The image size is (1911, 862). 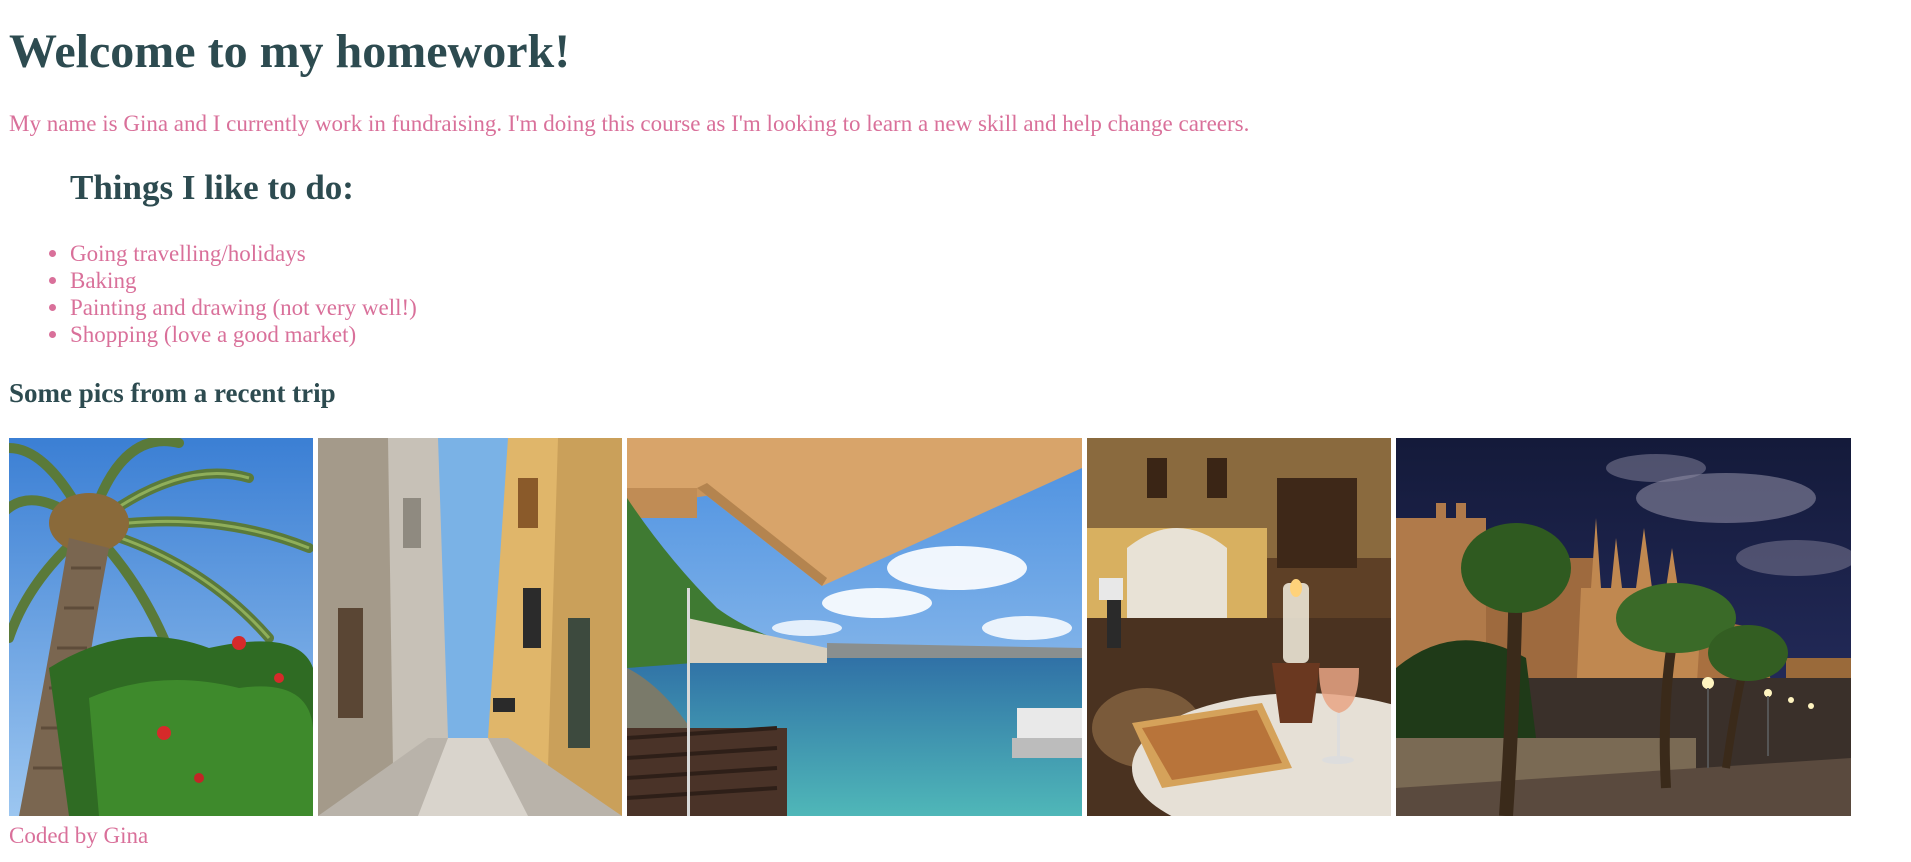 I want to click on courtyard-cafe-photo, so click(x=1239, y=627).